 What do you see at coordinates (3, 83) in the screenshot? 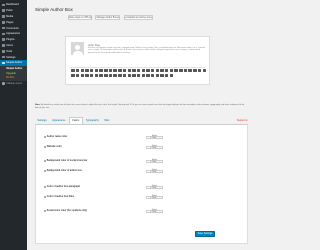
I see `collapse-icon` at bounding box center [3, 83].